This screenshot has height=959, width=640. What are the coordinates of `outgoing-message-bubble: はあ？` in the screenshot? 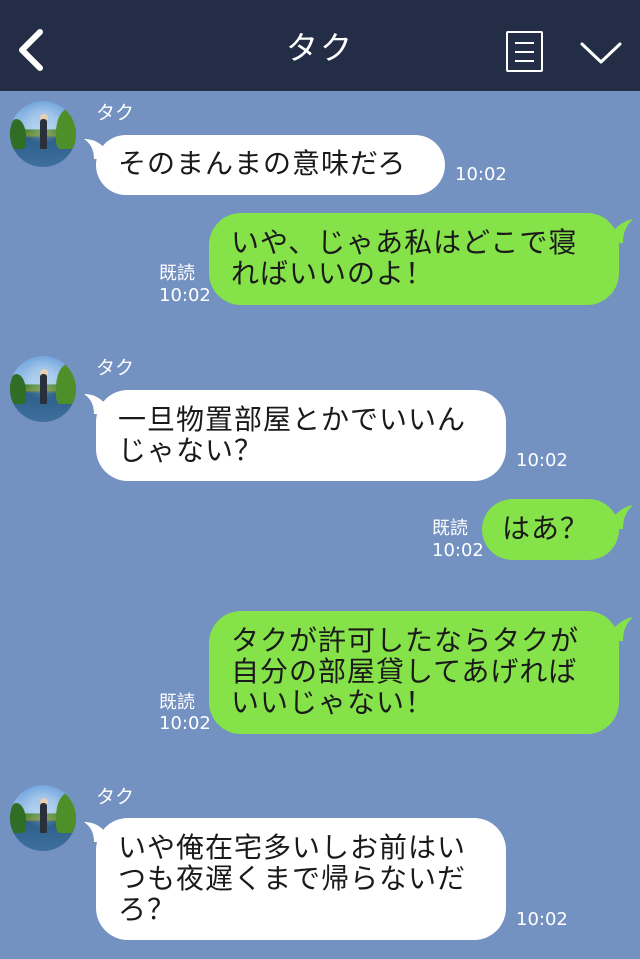 It's located at (557, 529).